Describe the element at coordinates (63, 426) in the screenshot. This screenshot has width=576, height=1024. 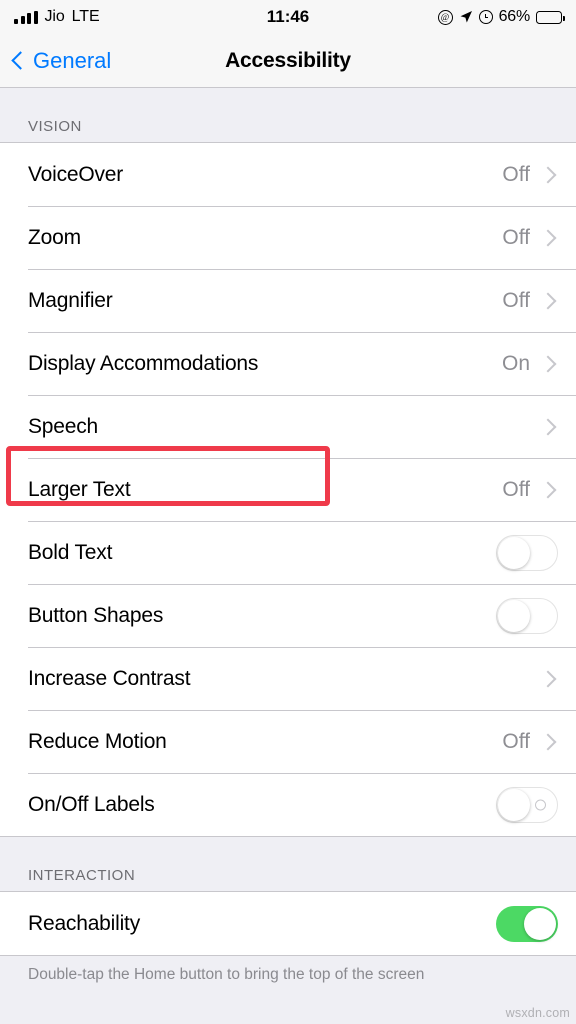
I see `row-label: Speech` at that location.